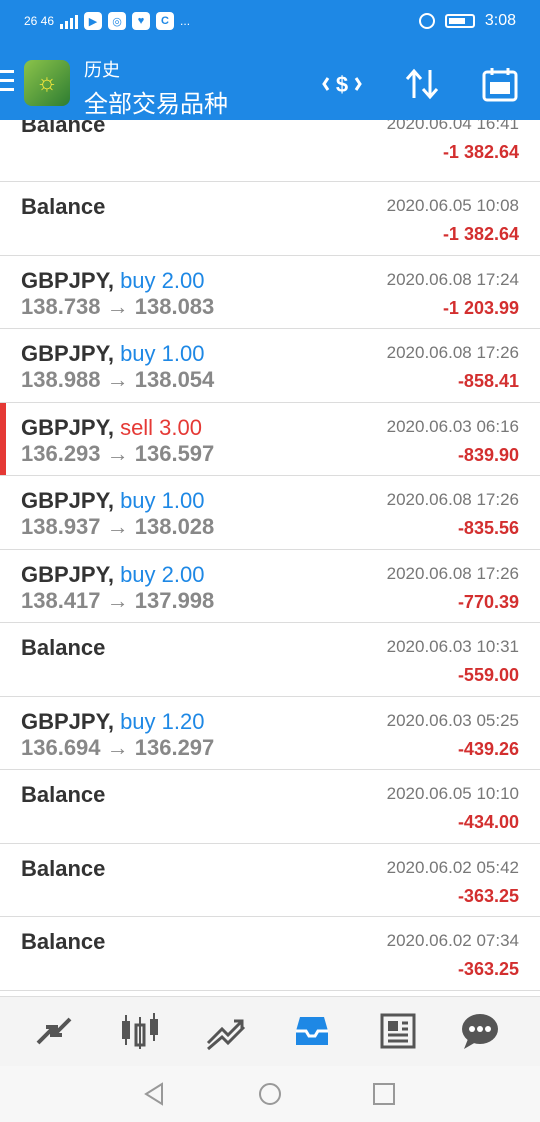 The height and width of the screenshot is (1122, 540). I want to click on quotes-icon, so click(54, 1031).